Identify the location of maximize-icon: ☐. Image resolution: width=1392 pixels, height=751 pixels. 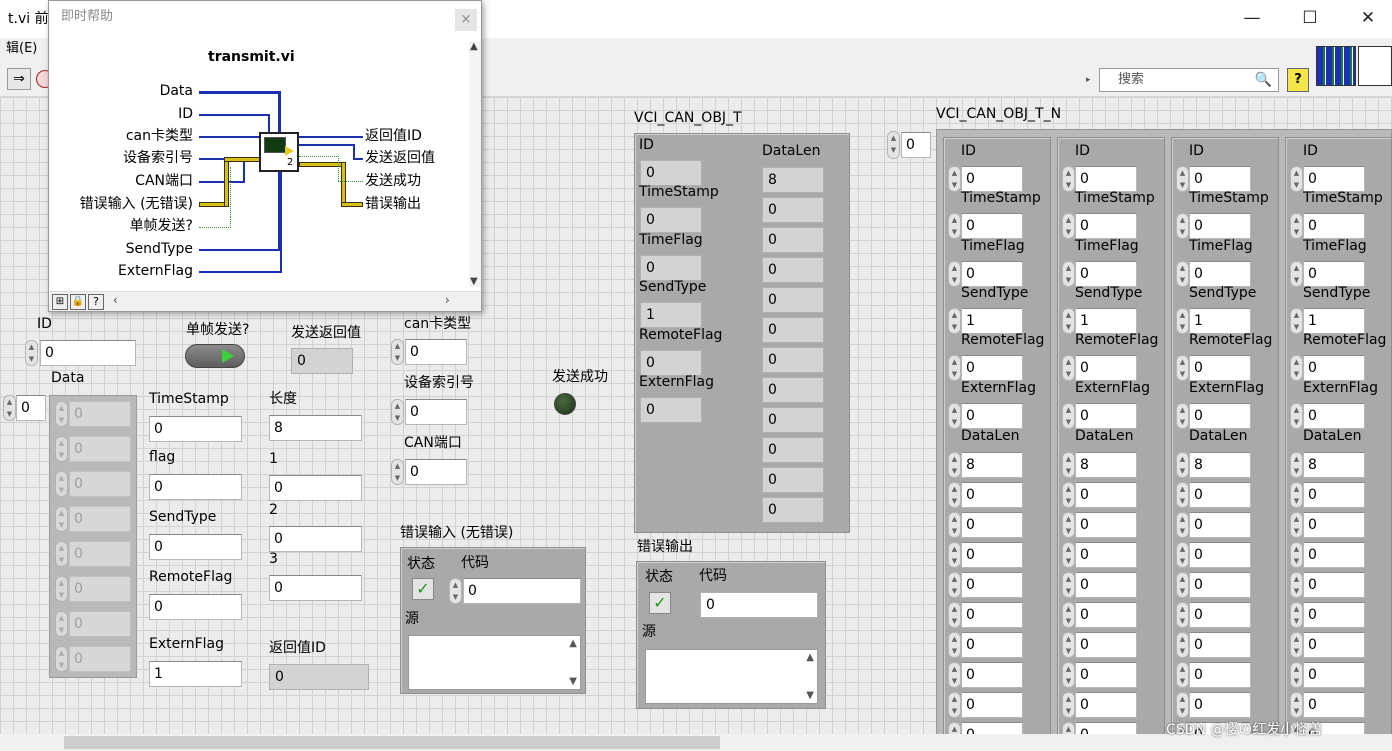
(1310, 18).